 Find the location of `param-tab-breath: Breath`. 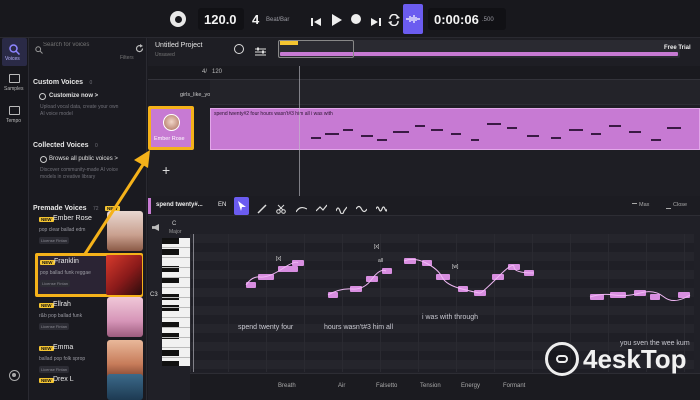

param-tab-breath: Breath is located at coordinates (287, 386).